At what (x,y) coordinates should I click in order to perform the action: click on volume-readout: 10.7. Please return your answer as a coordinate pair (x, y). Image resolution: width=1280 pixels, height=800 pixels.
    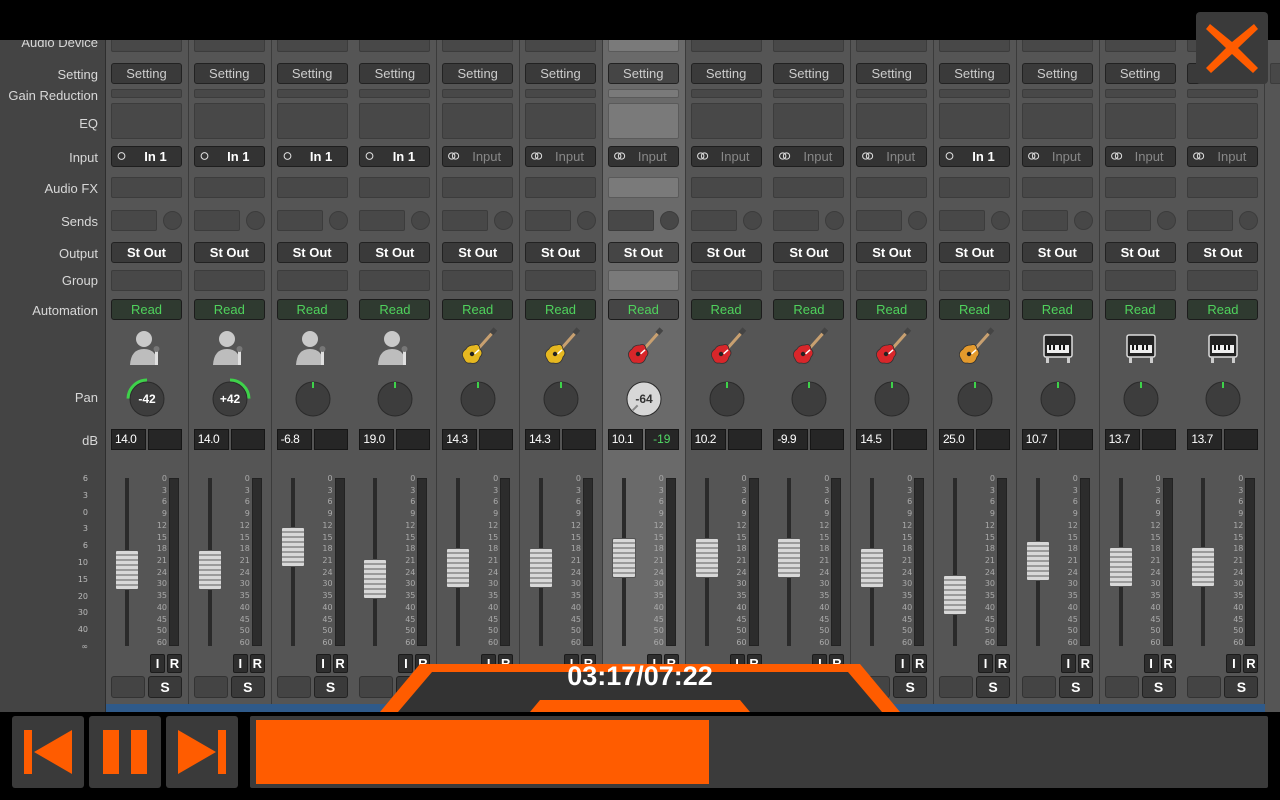
    Looking at the image, I should click on (1039, 439).